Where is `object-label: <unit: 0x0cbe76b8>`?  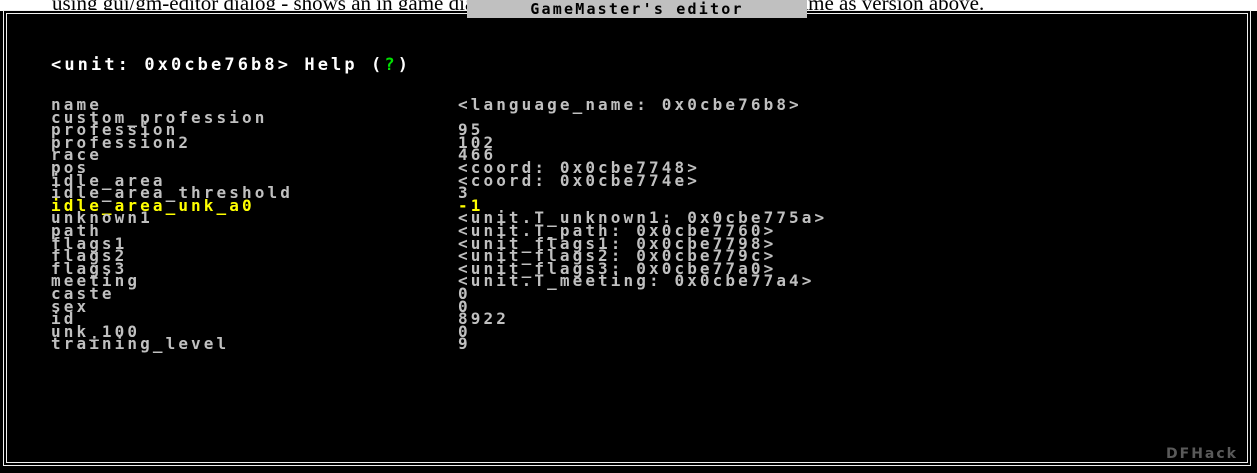 object-label: <unit: 0x0cbe76b8> is located at coordinates (171, 65).